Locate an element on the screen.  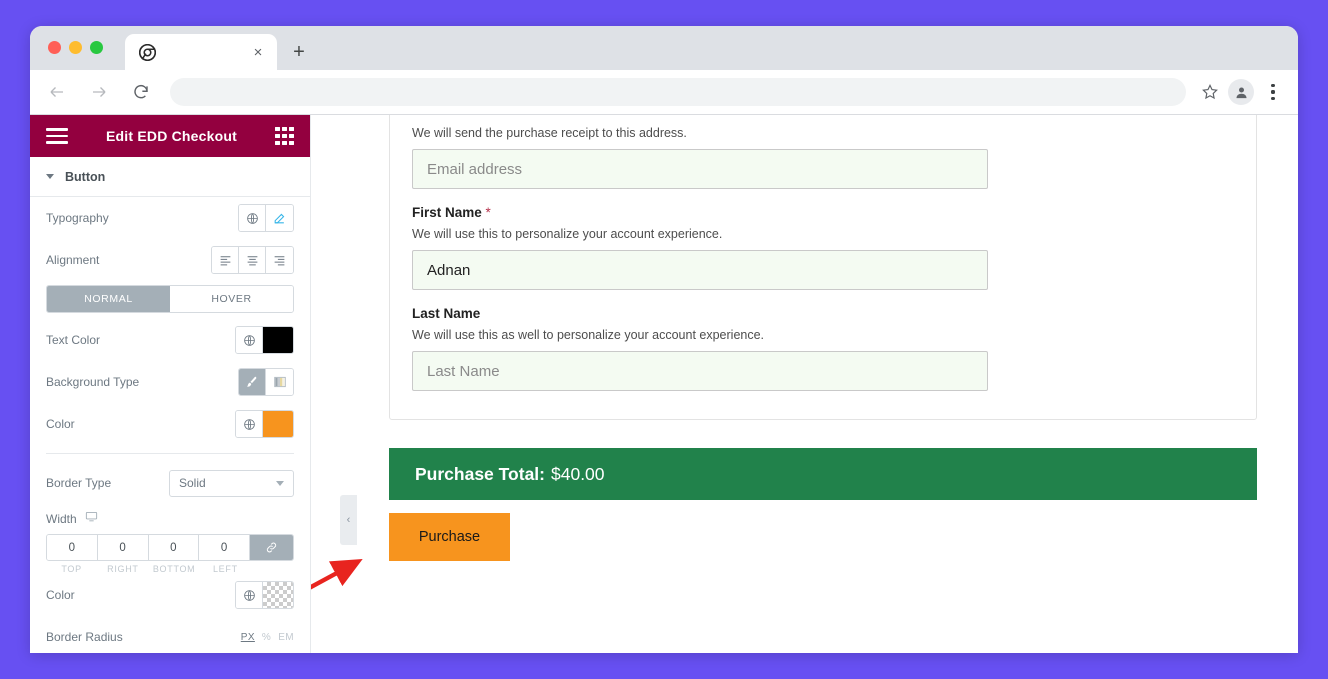
label-left: LEFT is located at coordinates (225, 569).